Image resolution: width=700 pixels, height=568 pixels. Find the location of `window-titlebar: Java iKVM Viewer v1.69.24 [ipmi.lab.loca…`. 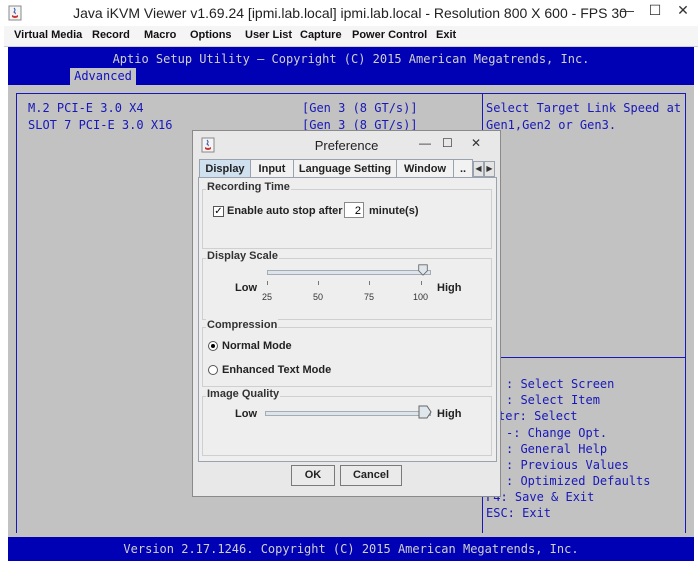

window-titlebar: Java iKVM Viewer v1.69.24 [ipmi.lab.loca… is located at coordinates (350, 13).